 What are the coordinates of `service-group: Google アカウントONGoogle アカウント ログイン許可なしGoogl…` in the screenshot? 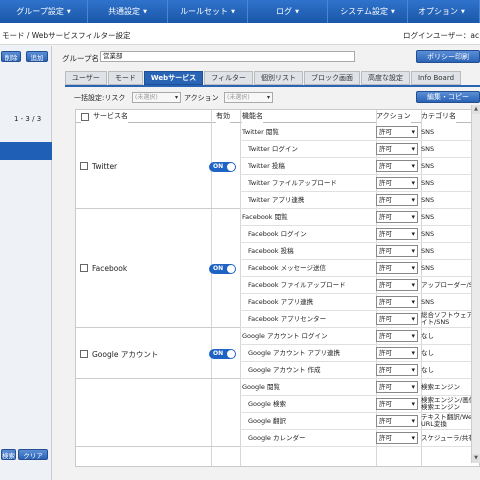 It's located at (277, 353).